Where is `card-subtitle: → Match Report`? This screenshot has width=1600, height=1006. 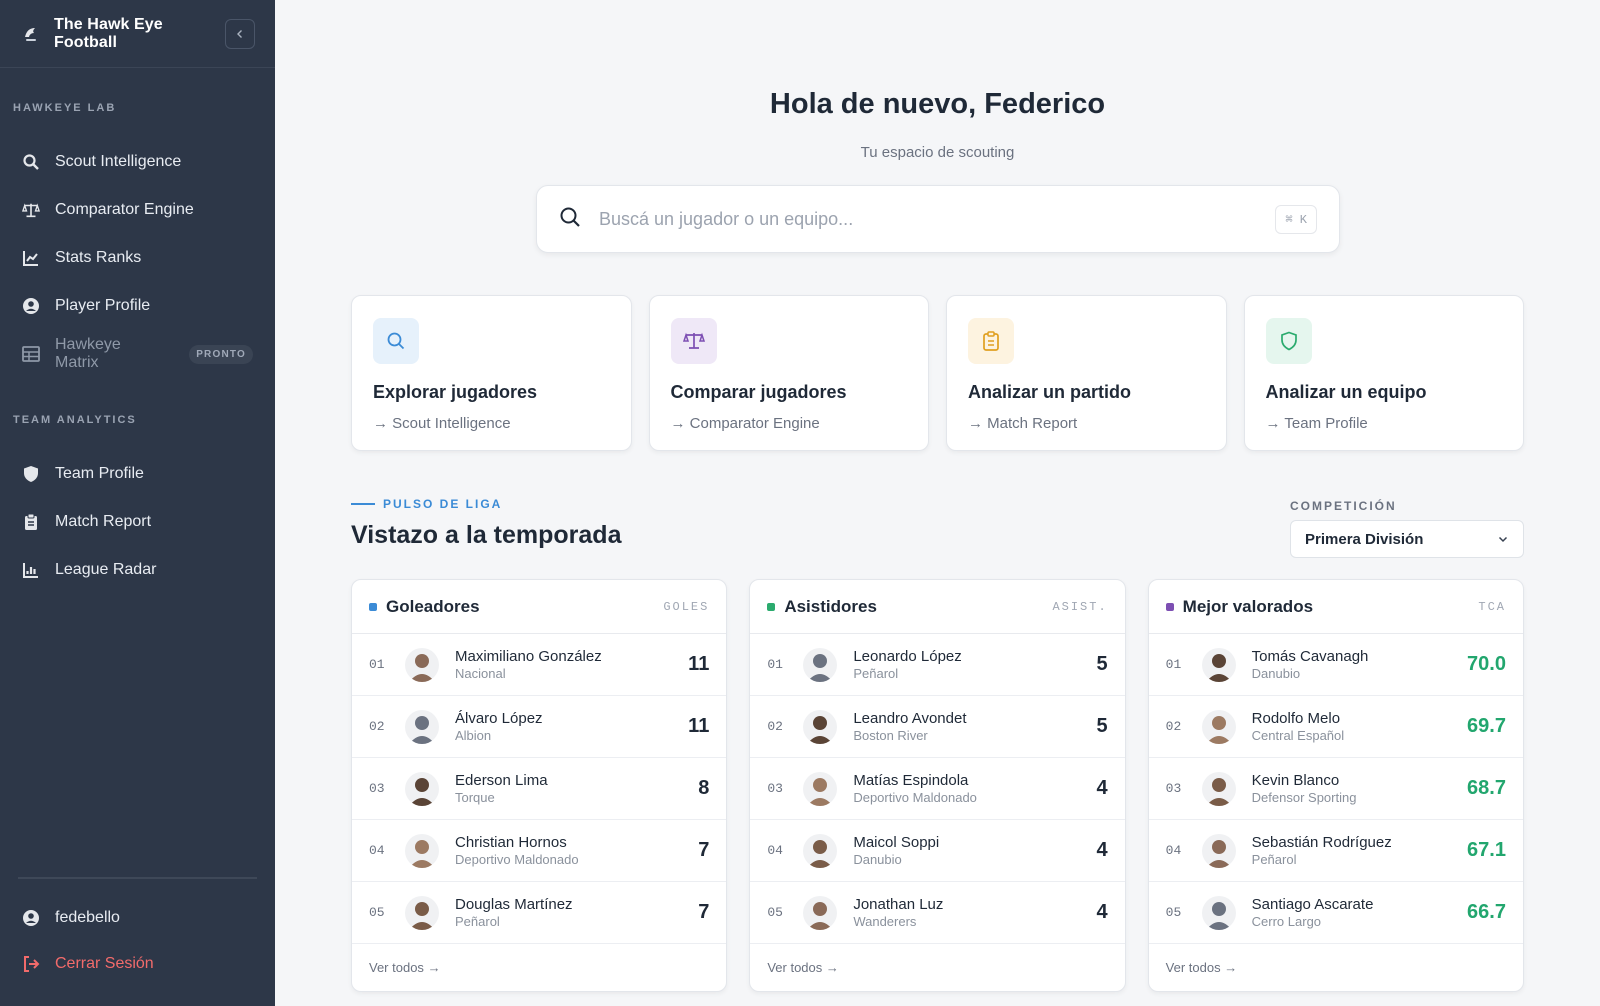
card-subtitle: → Match Report is located at coordinates (1086, 423).